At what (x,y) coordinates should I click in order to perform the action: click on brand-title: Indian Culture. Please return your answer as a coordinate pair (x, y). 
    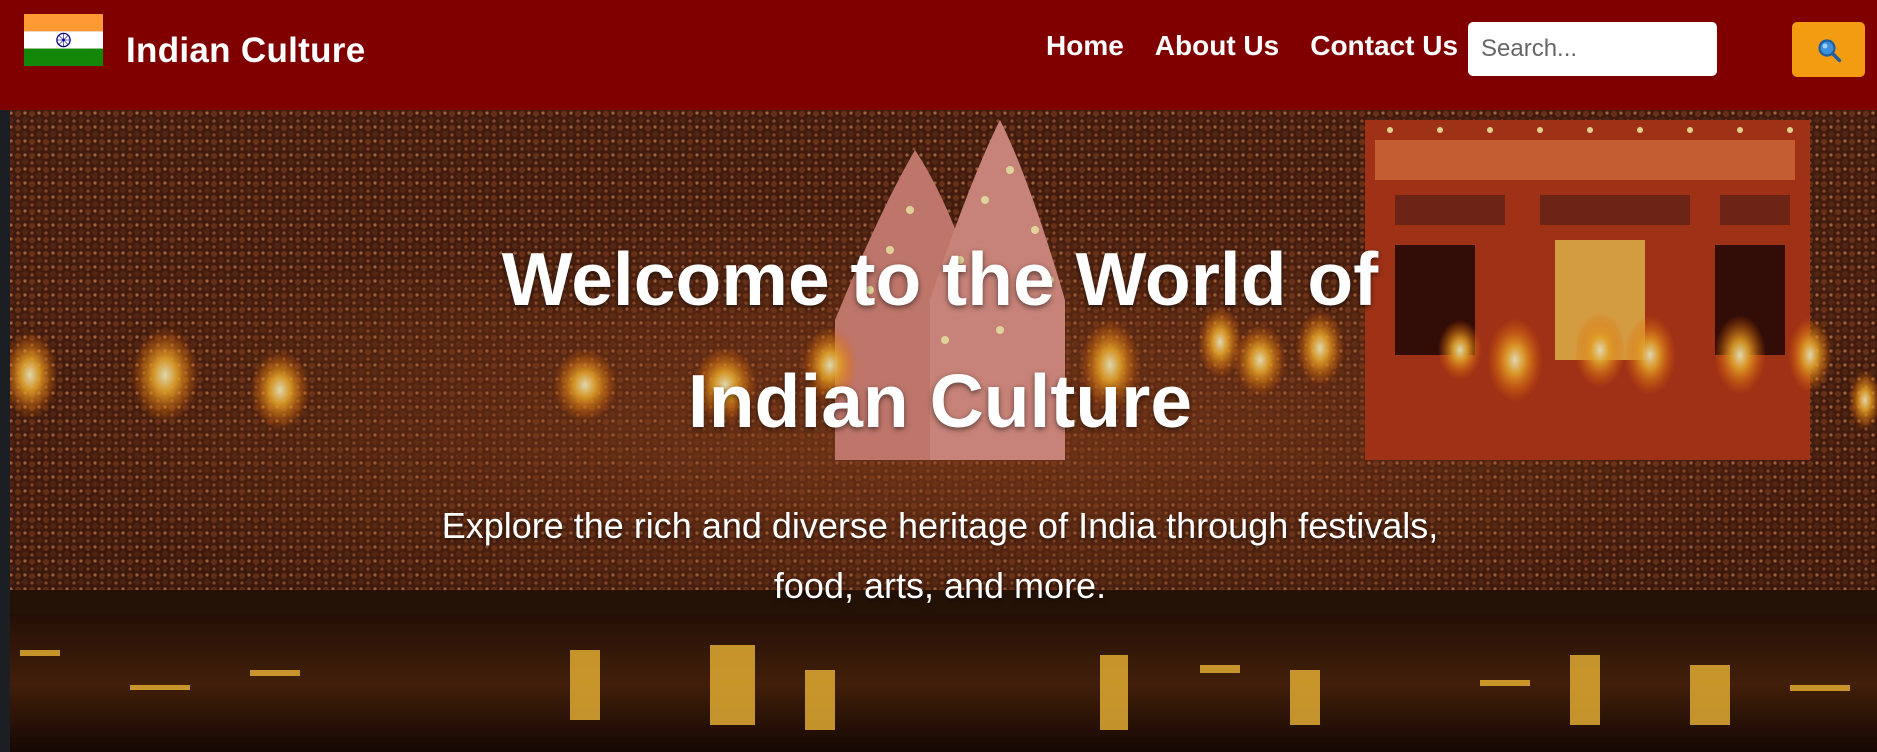
    Looking at the image, I should click on (246, 50).